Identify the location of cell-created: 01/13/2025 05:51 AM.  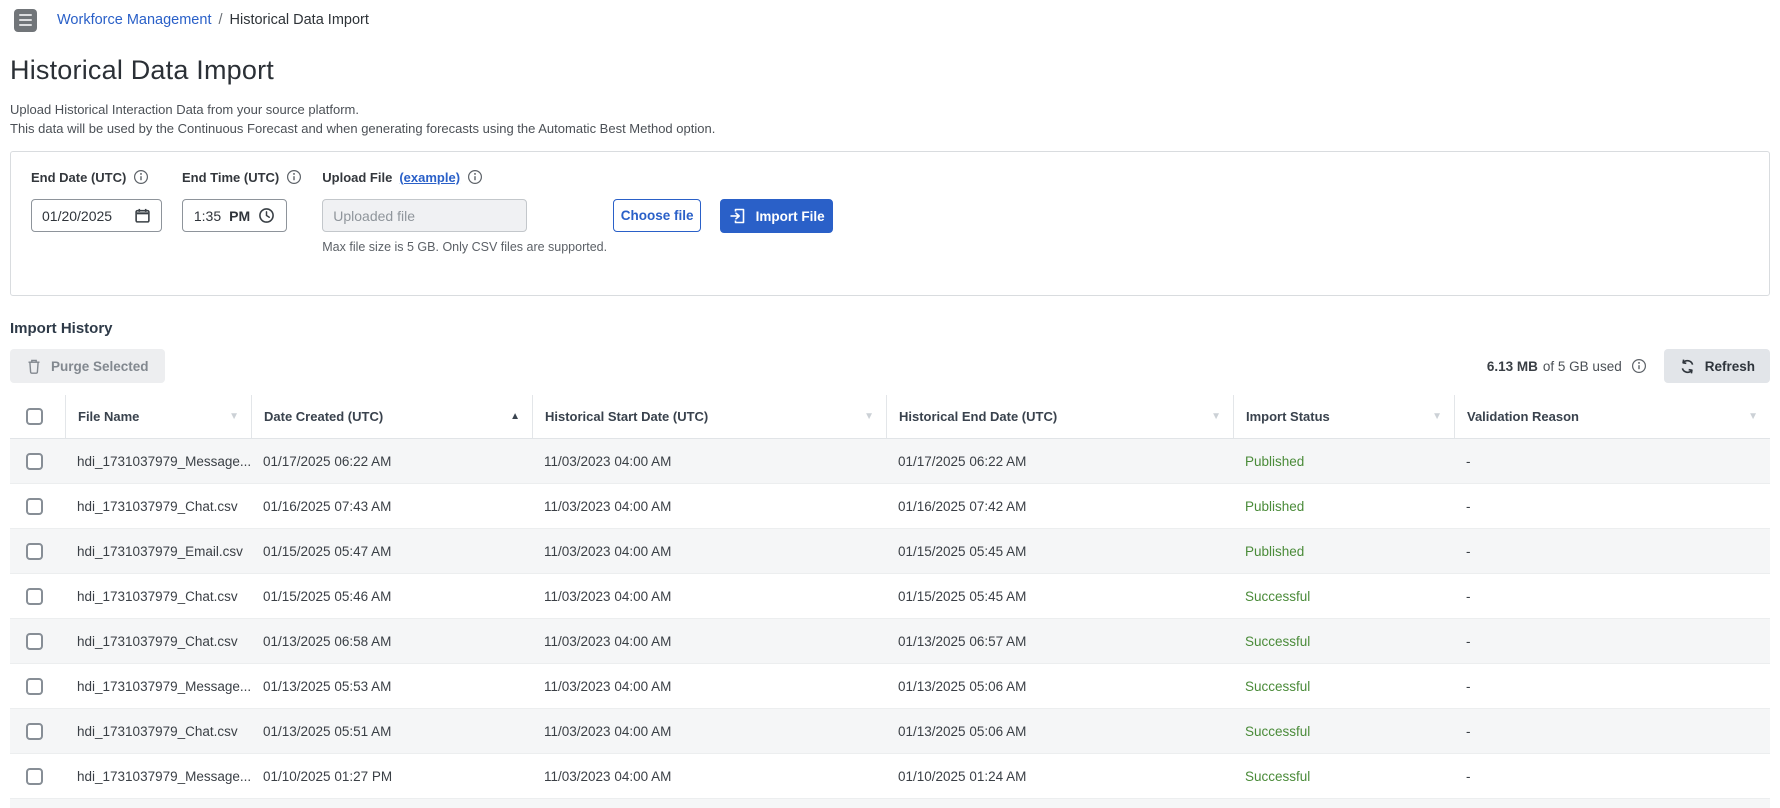
(327, 731).